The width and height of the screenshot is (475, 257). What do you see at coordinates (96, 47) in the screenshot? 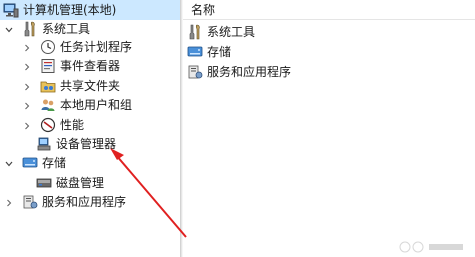
I see `tree-item-label: 任务计划程序` at bounding box center [96, 47].